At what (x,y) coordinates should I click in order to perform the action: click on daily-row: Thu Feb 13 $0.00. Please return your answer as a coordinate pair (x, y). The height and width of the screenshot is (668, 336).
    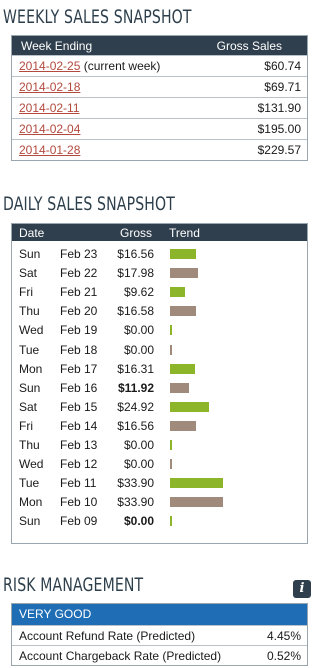
    Looking at the image, I should click on (159, 444).